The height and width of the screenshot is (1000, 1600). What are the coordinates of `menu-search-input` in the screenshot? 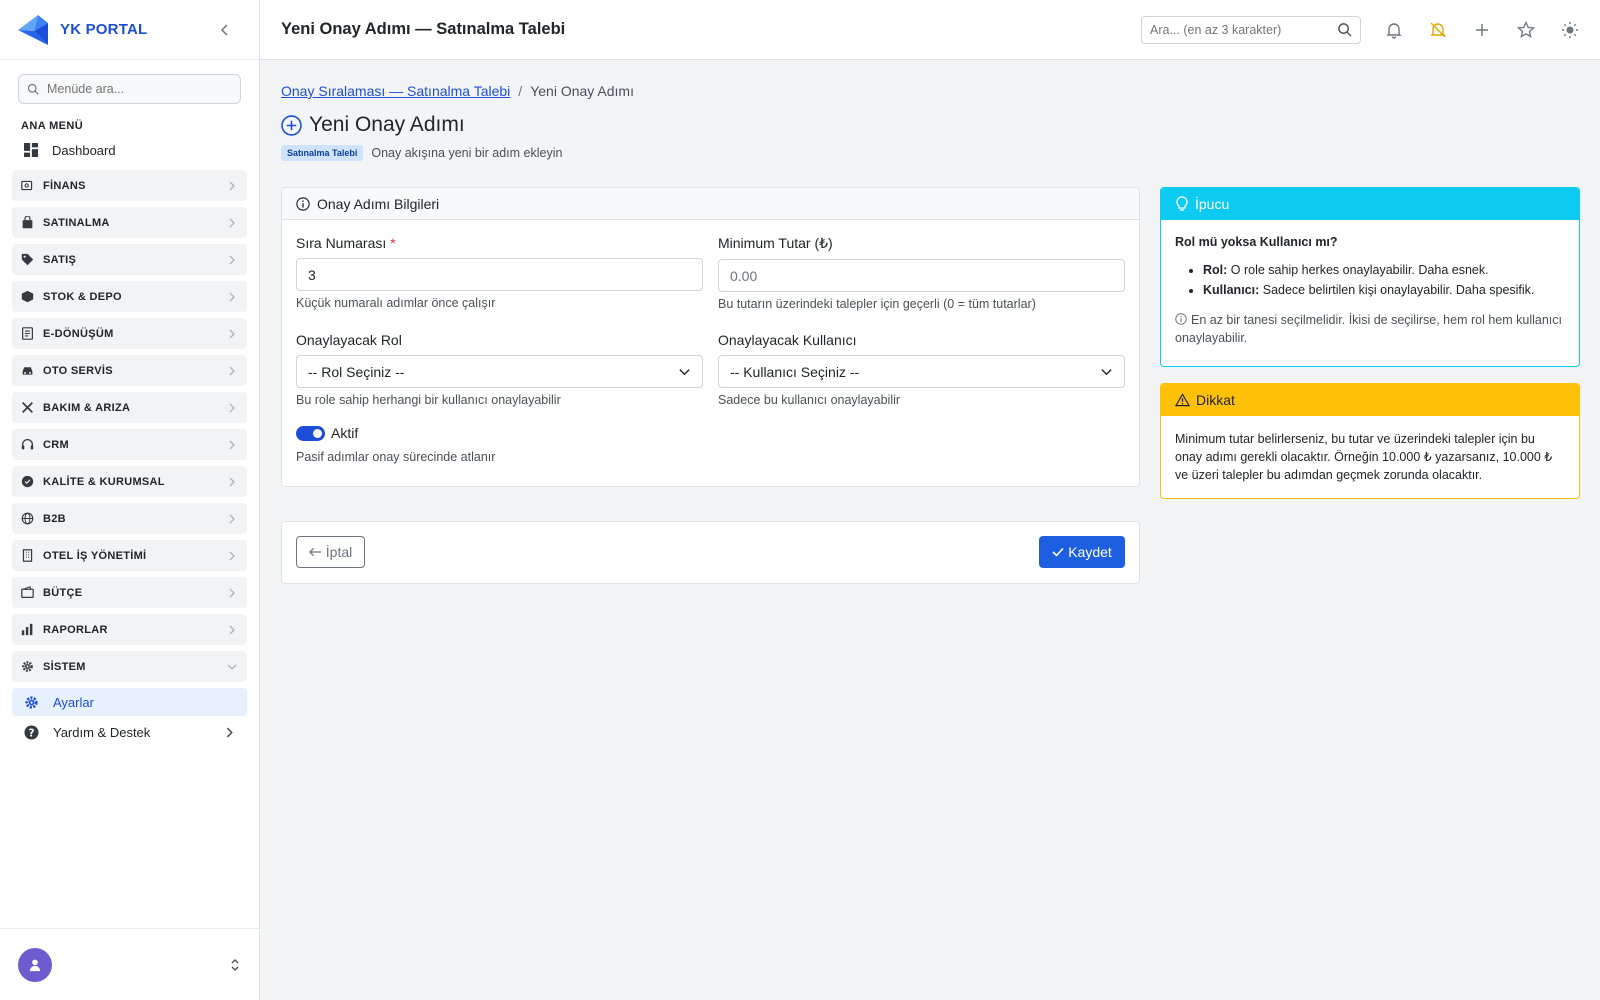 It's located at (137, 89).